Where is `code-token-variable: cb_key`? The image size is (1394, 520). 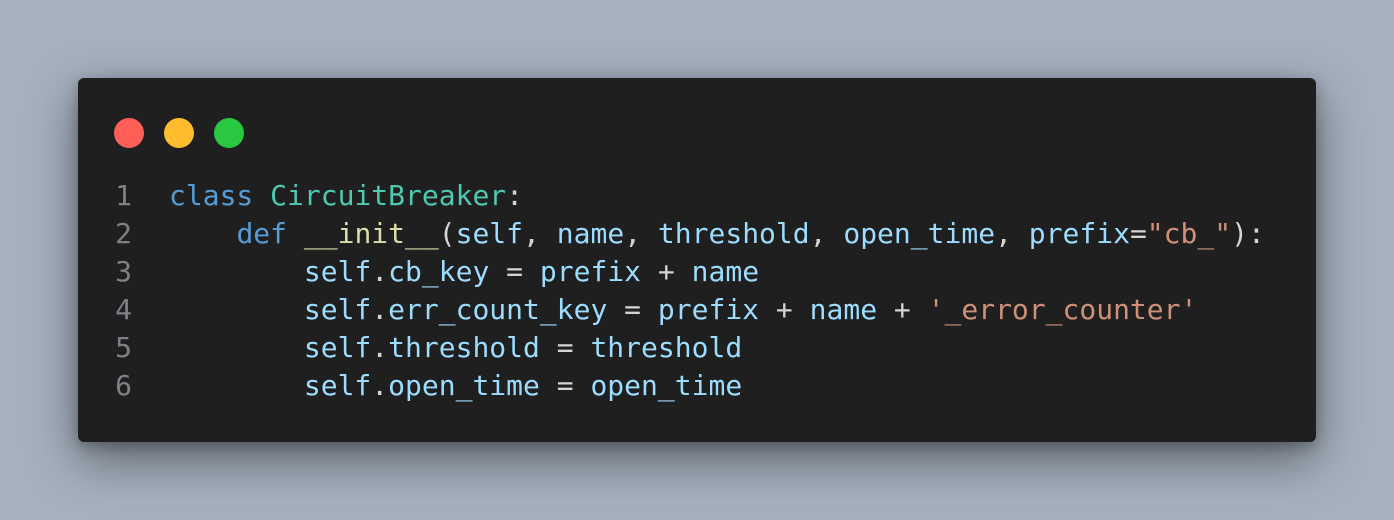 code-token-variable: cb_key is located at coordinates (439, 271).